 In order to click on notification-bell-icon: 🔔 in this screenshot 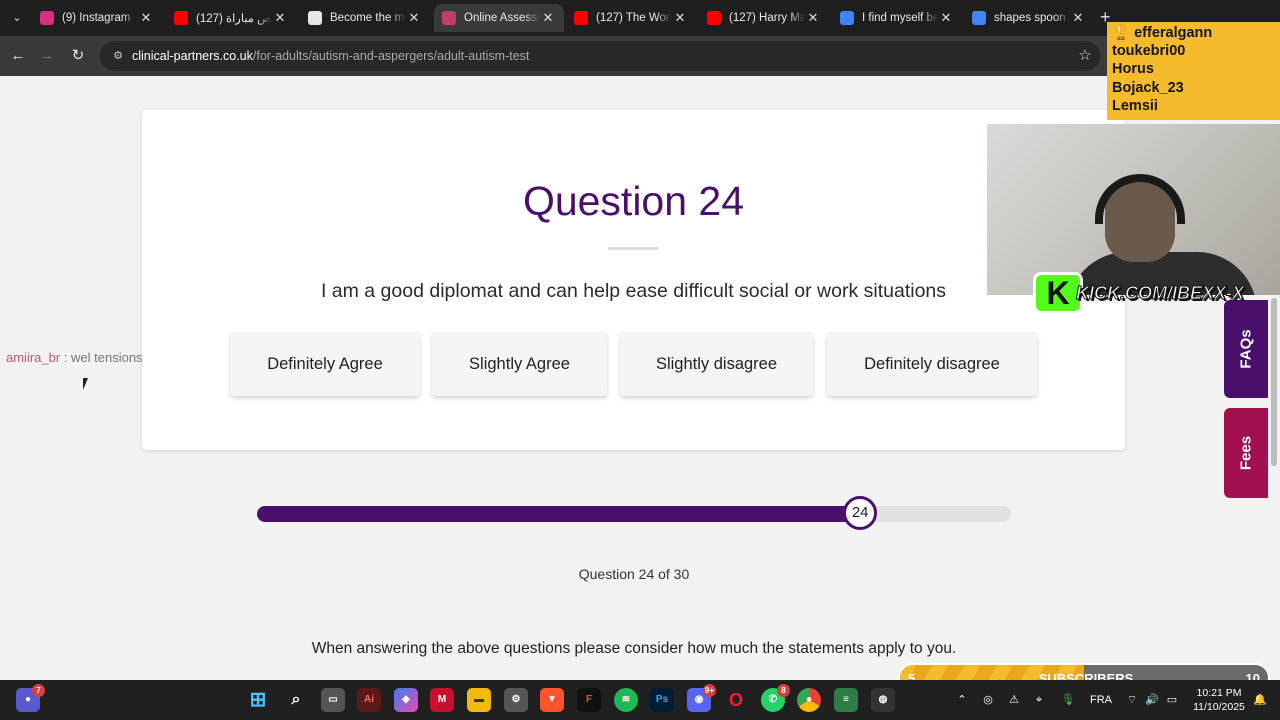, I will do `click(1260, 700)`.